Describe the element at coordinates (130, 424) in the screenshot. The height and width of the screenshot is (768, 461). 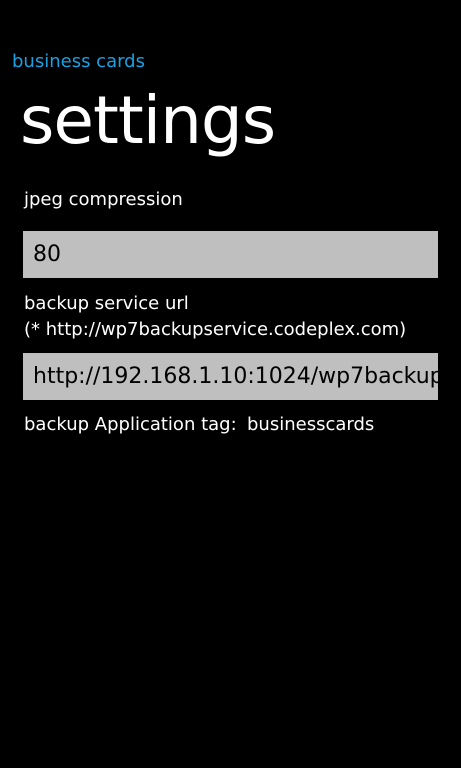
I see `backup-tag-label: backup Application tag:` at that location.